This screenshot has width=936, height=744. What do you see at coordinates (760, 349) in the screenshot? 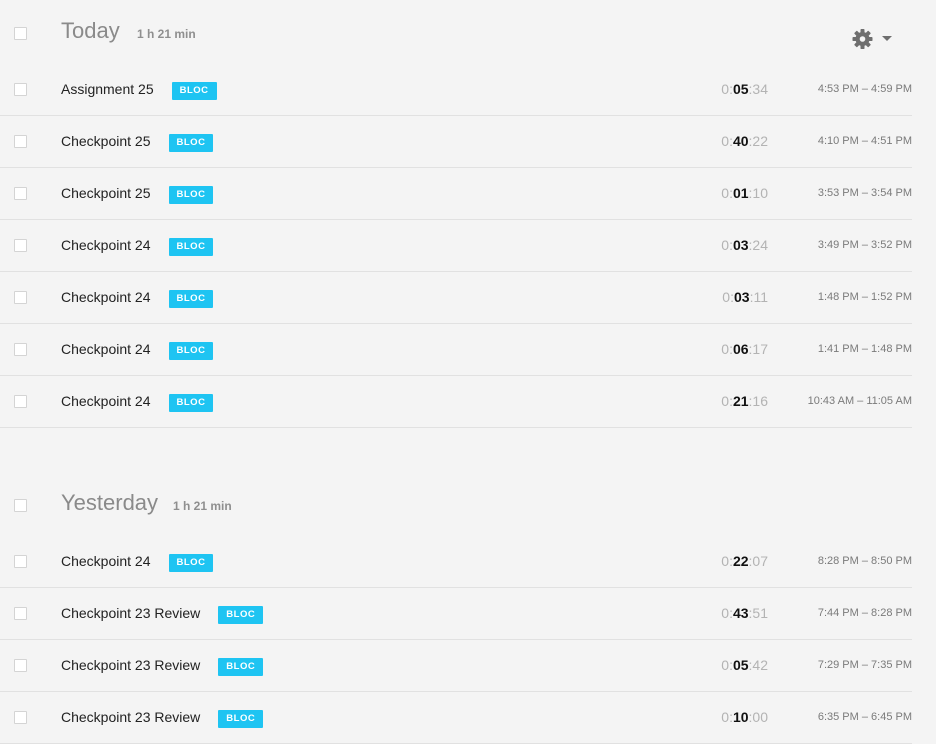
I see `duration-seconds: 17` at bounding box center [760, 349].